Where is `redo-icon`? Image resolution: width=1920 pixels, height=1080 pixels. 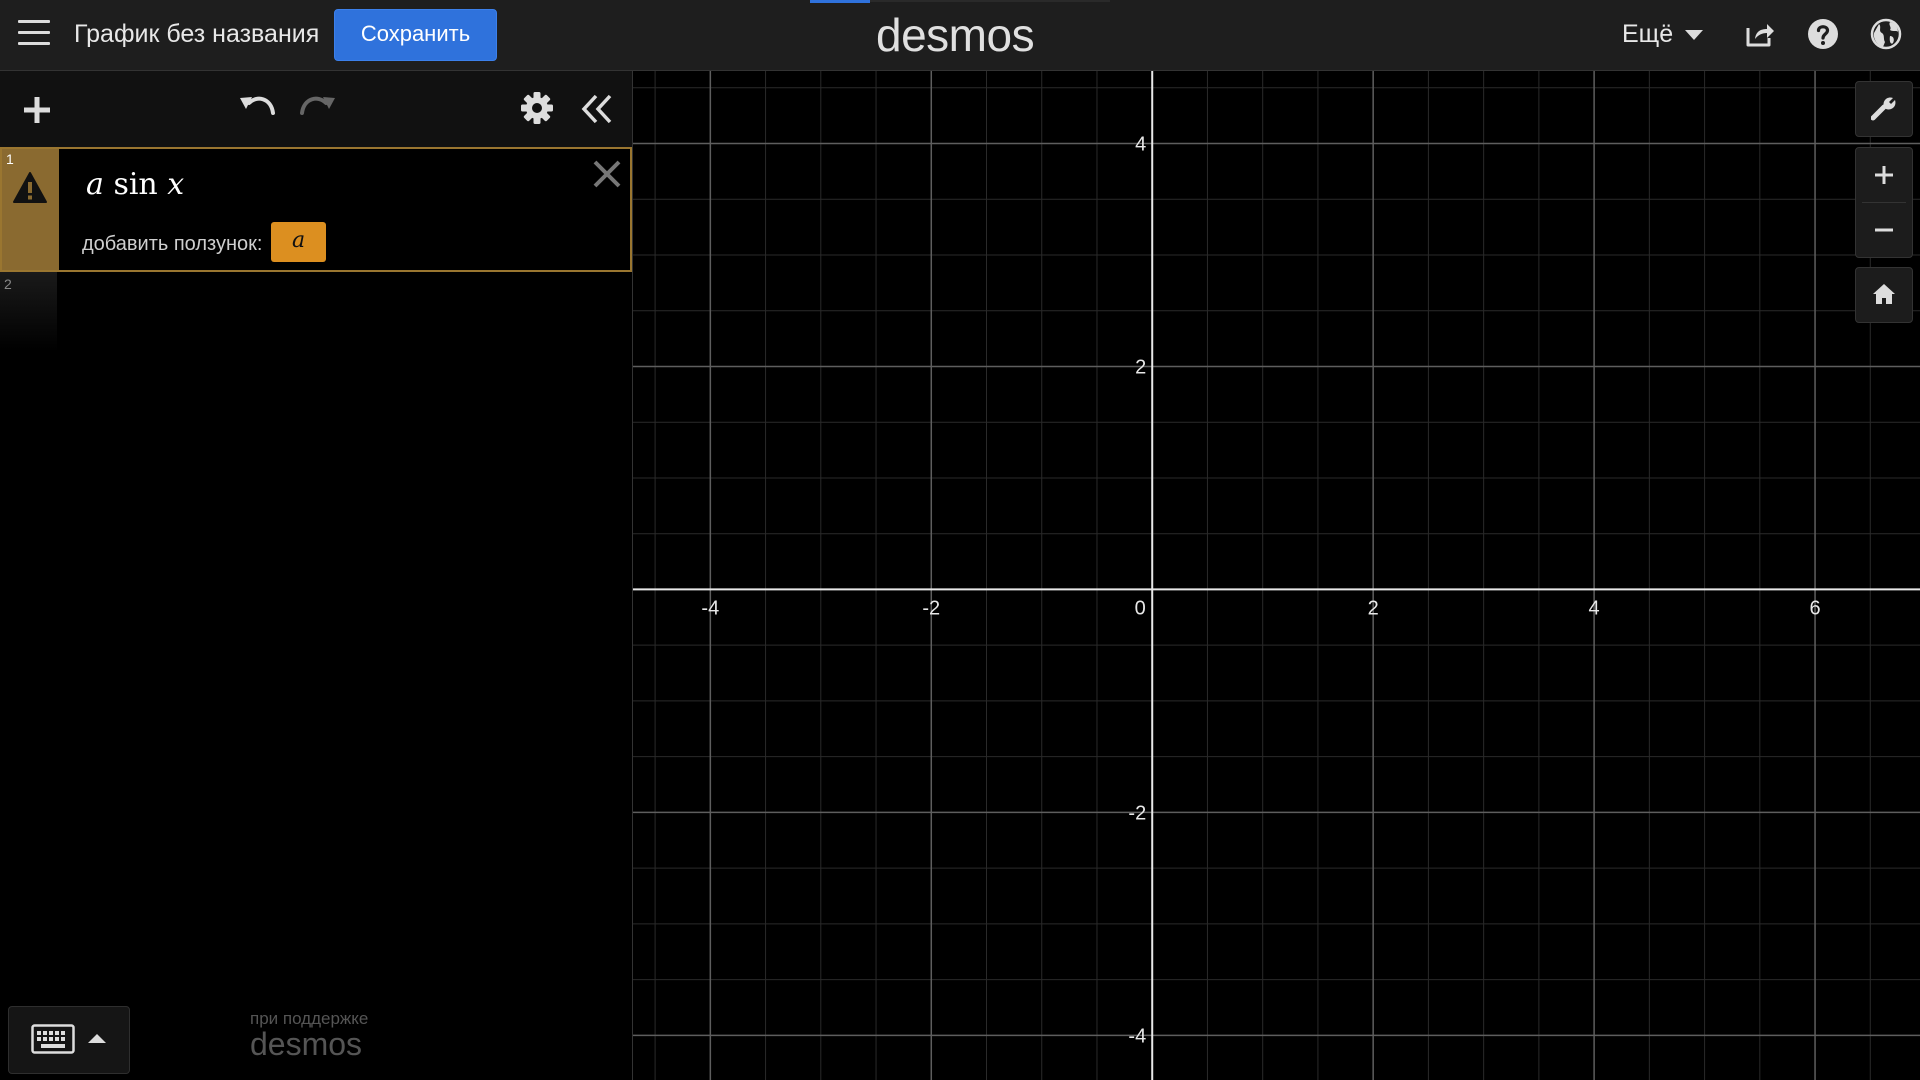
redo-icon is located at coordinates (318, 109).